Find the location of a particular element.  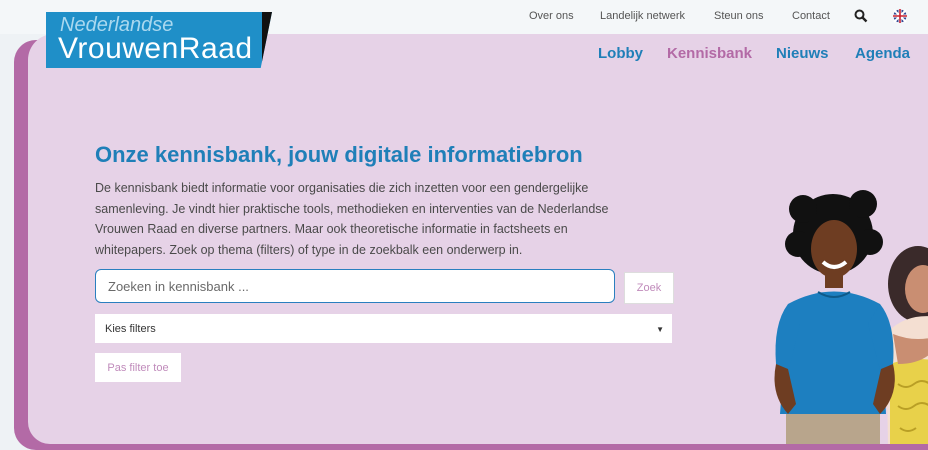

filter-select: Kies filters ▼ is located at coordinates (383, 328).